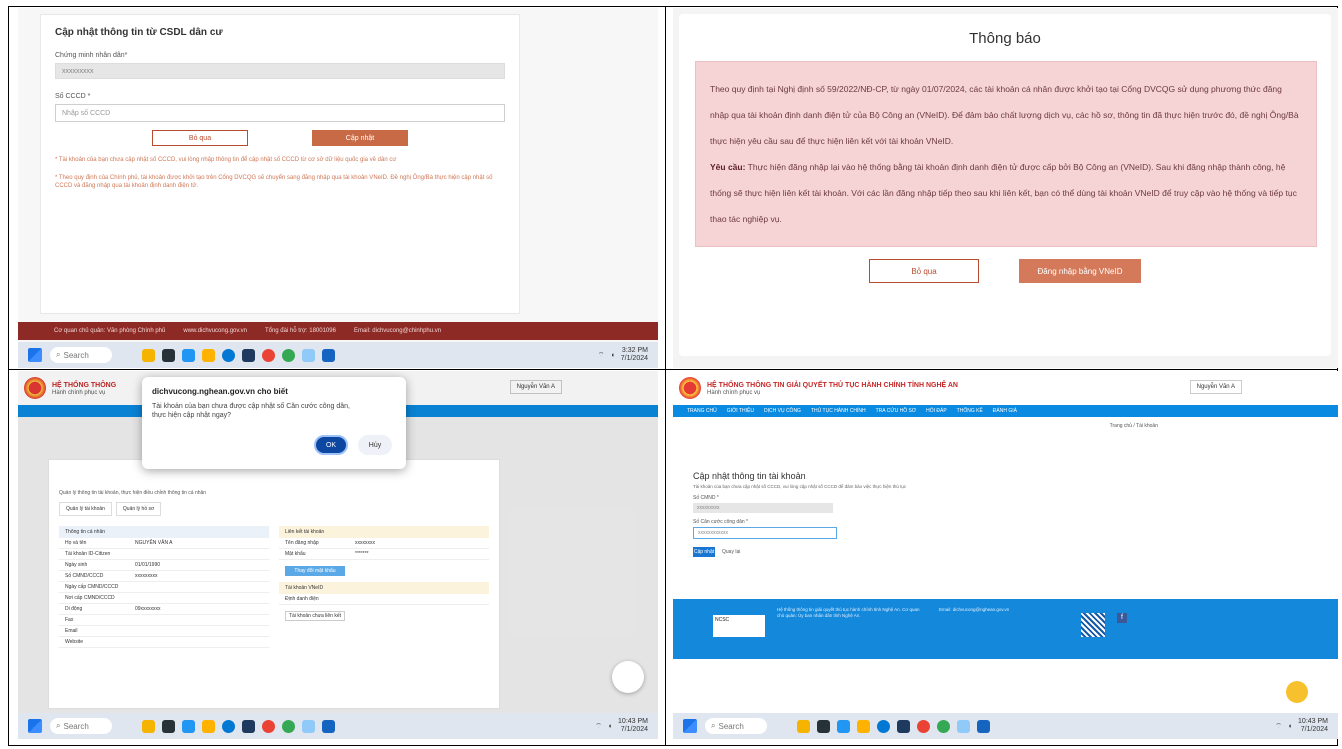 The image size is (1342, 749). Describe the element at coordinates (970, 411) in the screenshot. I see `nav-item: THỐNG KÊ` at that location.